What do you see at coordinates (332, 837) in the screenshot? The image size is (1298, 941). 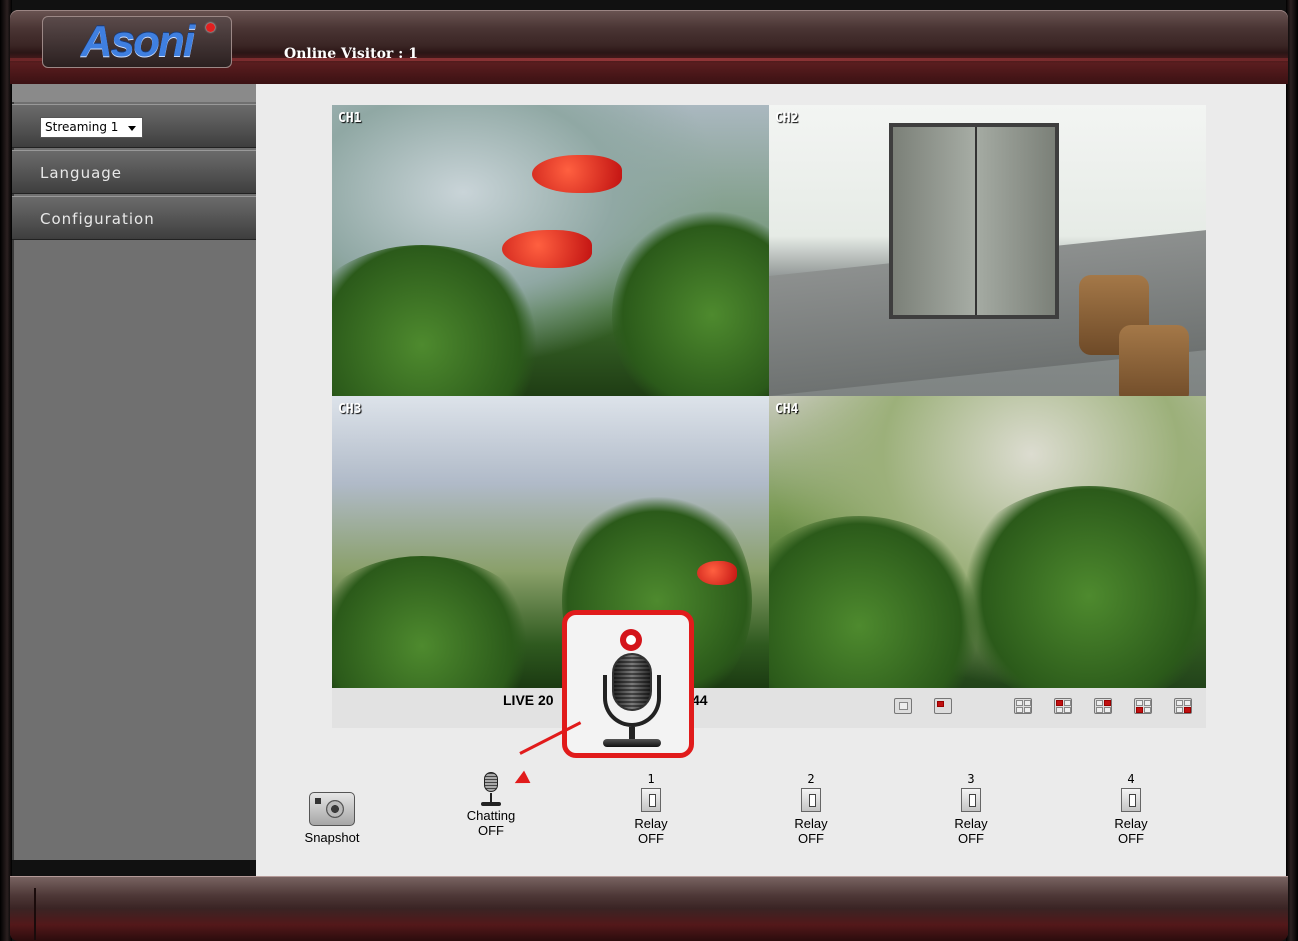 I see `snapshot-label: Snapshot` at bounding box center [332, 837].